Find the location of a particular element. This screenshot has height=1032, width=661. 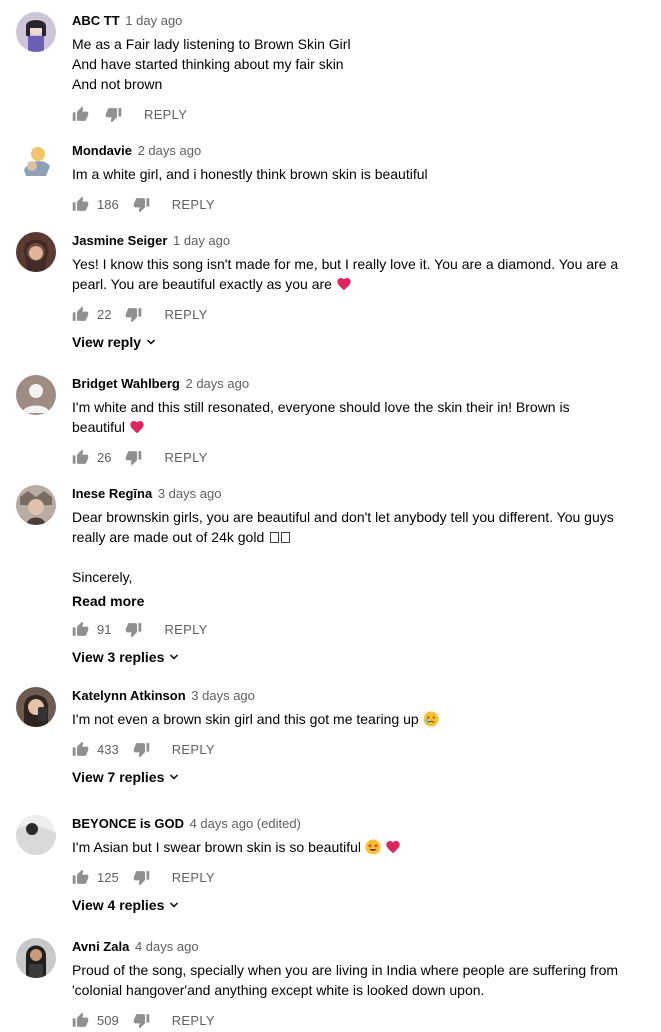

view-replies-button: View 3 replies is located at coordinates (126, 657).